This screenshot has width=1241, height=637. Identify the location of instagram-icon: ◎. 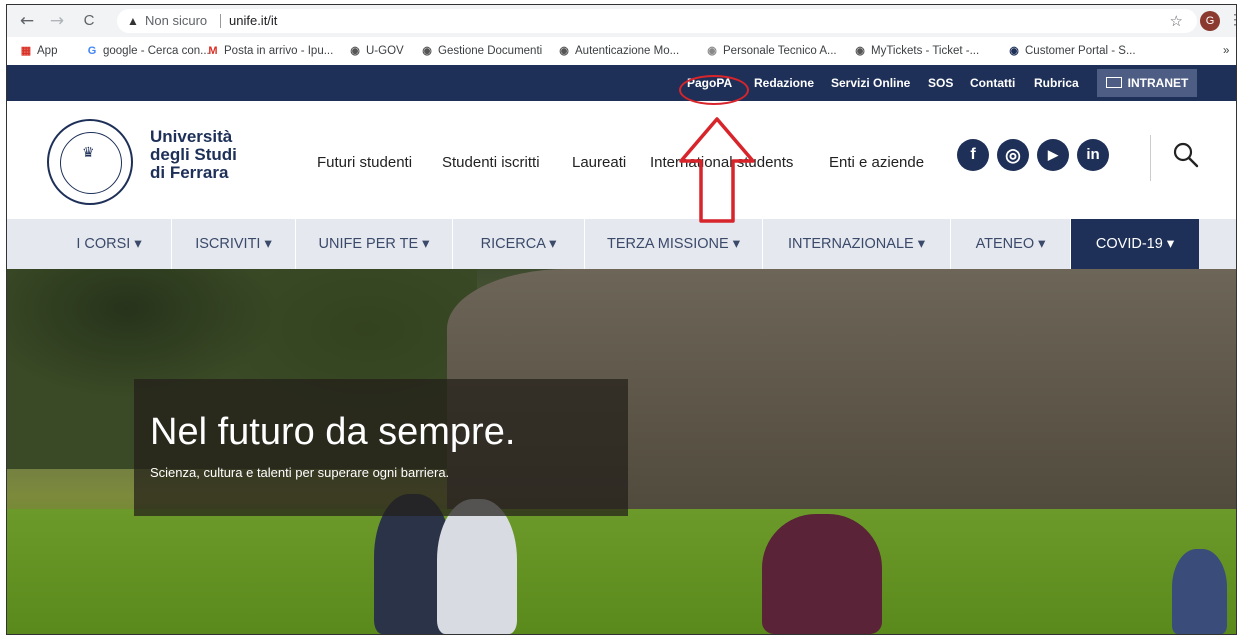
(1013, 155).